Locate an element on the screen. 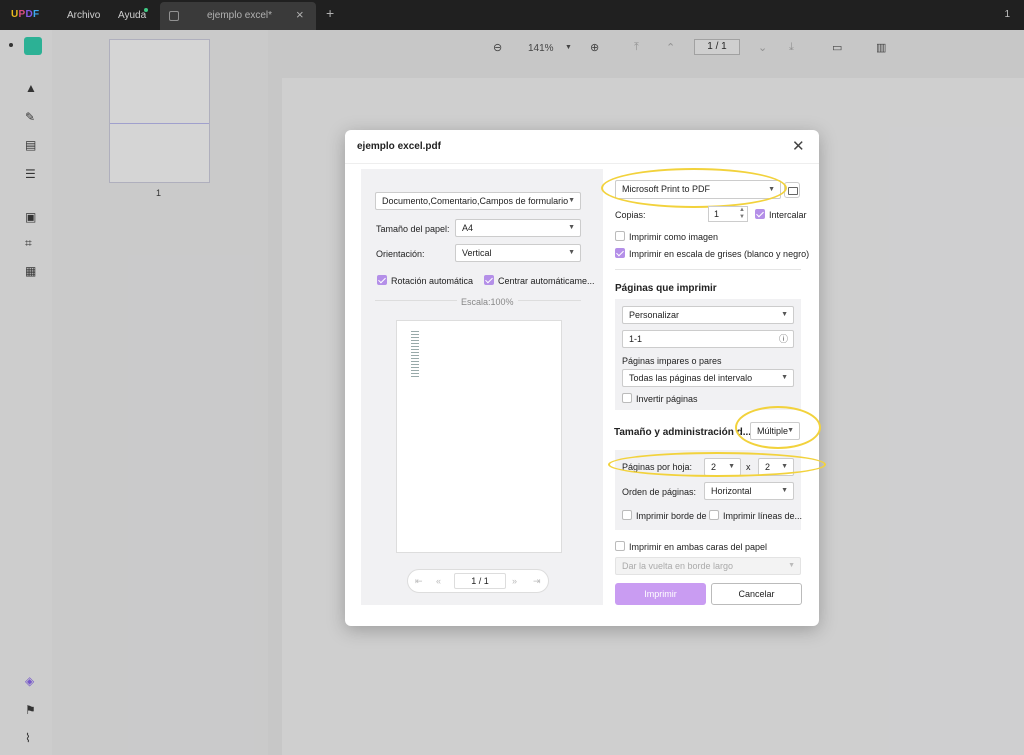  preview-page-number: 1 / 1 is located at coordinates (480, 581).